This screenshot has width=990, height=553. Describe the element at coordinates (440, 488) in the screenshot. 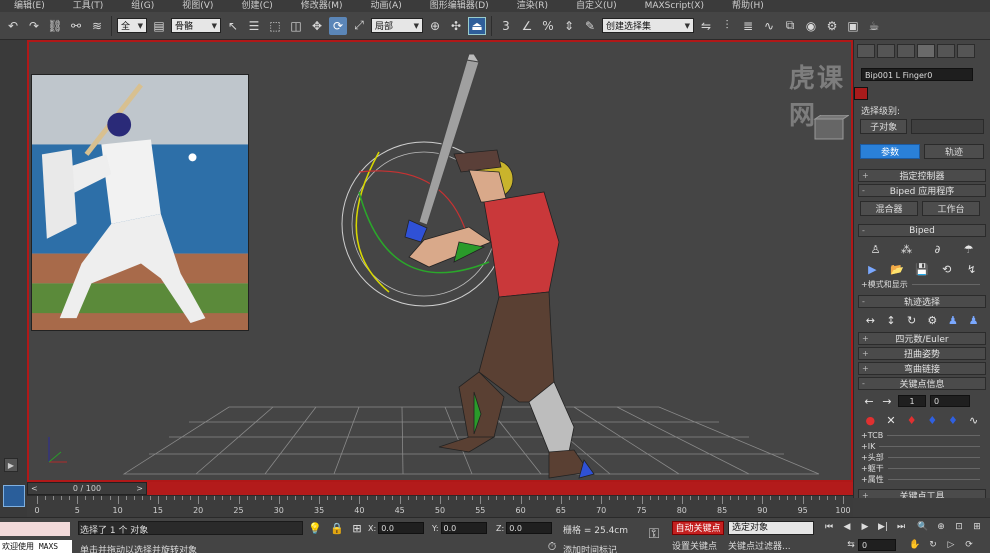

I see `time-slider: < 0 / 100 >` at that location.